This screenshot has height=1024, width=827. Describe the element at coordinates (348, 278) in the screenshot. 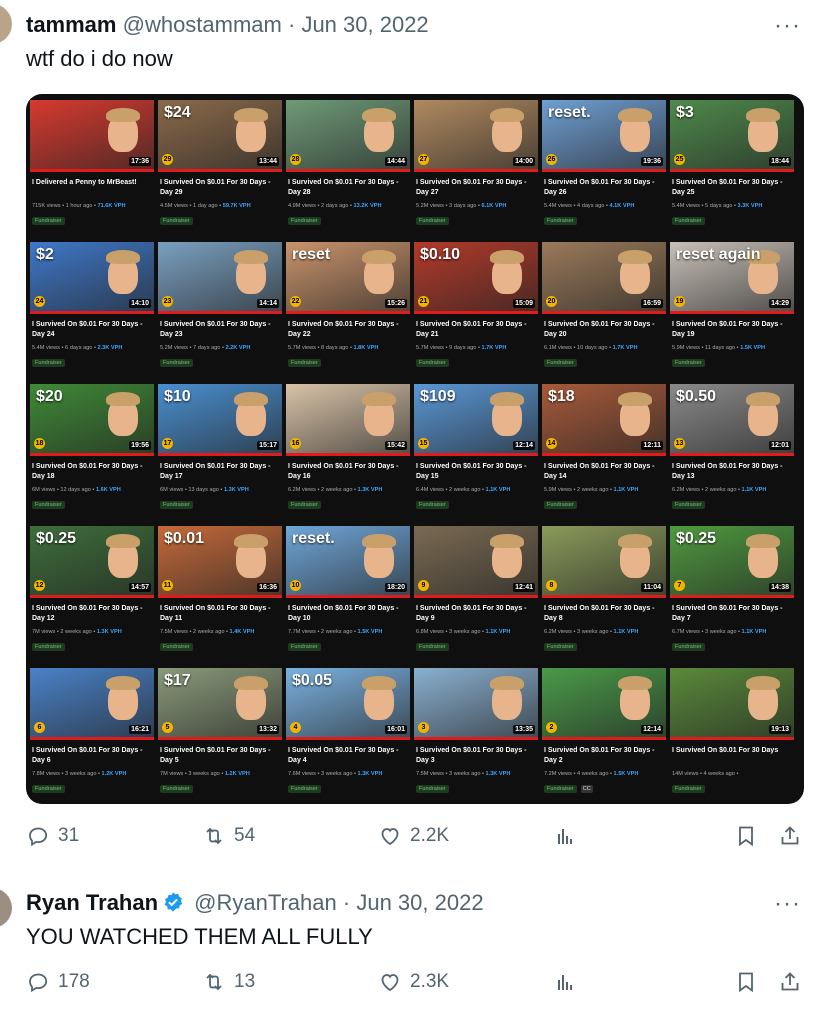

I see `video-thumbnail: reset 22 15:26` at that location.